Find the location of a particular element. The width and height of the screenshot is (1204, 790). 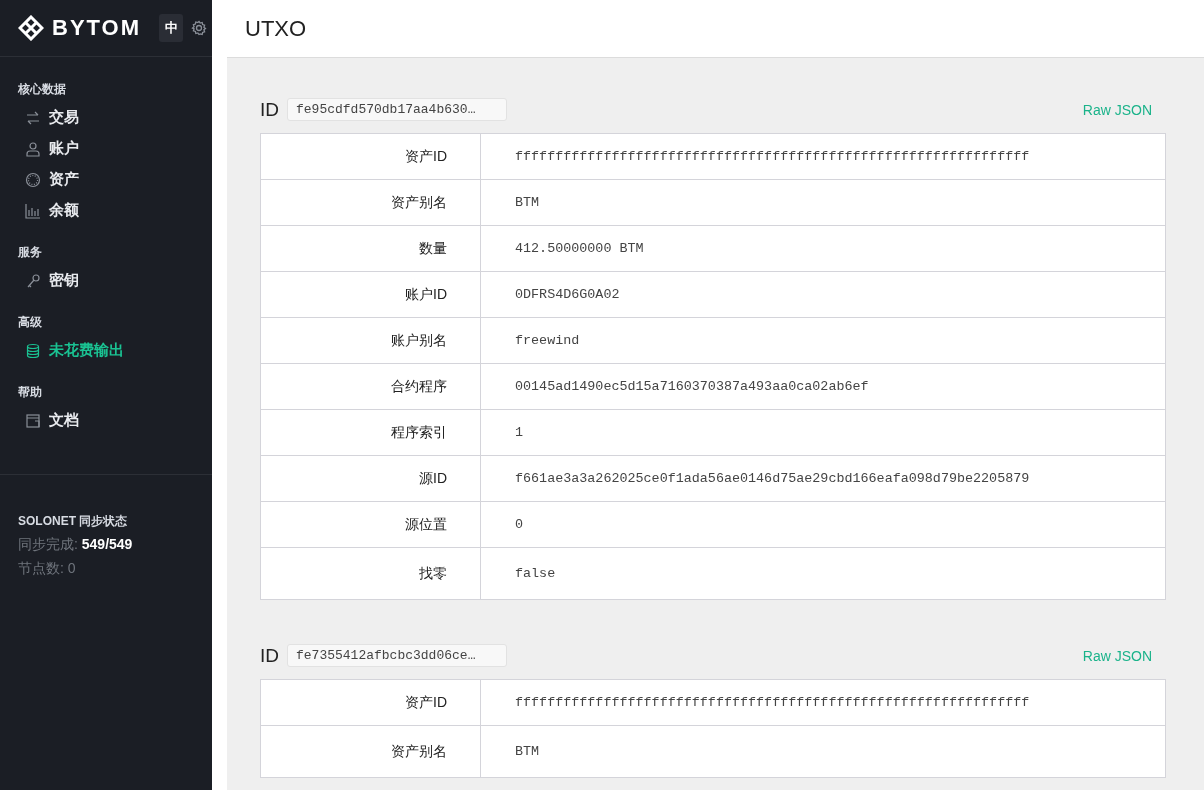

database-icon is located at coordinates (33, 350).